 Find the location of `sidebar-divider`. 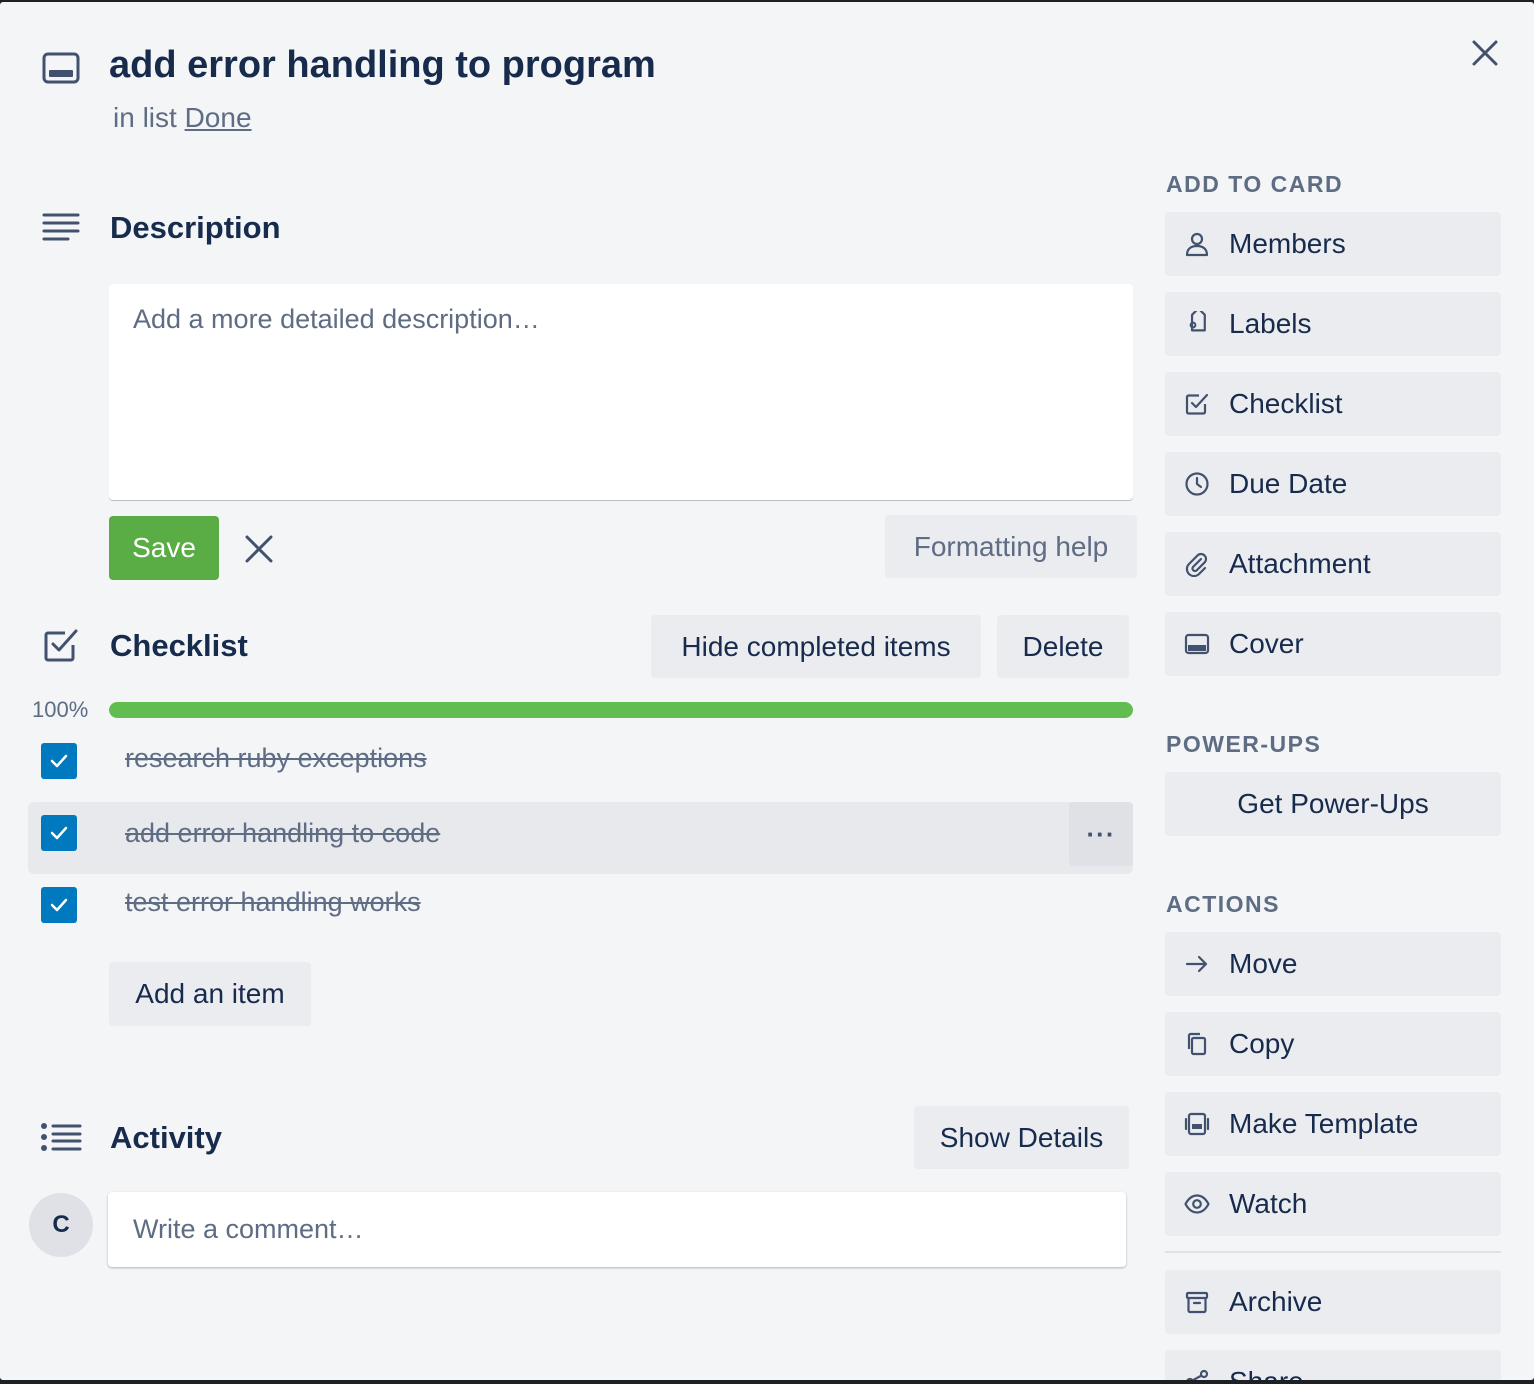

sidebar-divider is located at coordinates (1333, 1252).